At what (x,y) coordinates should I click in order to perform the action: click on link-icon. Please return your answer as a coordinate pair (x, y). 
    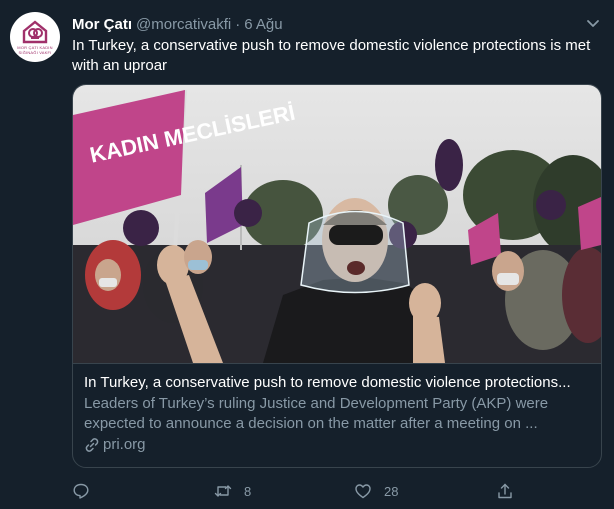
    Looking at the image, I should click on (92, 445).